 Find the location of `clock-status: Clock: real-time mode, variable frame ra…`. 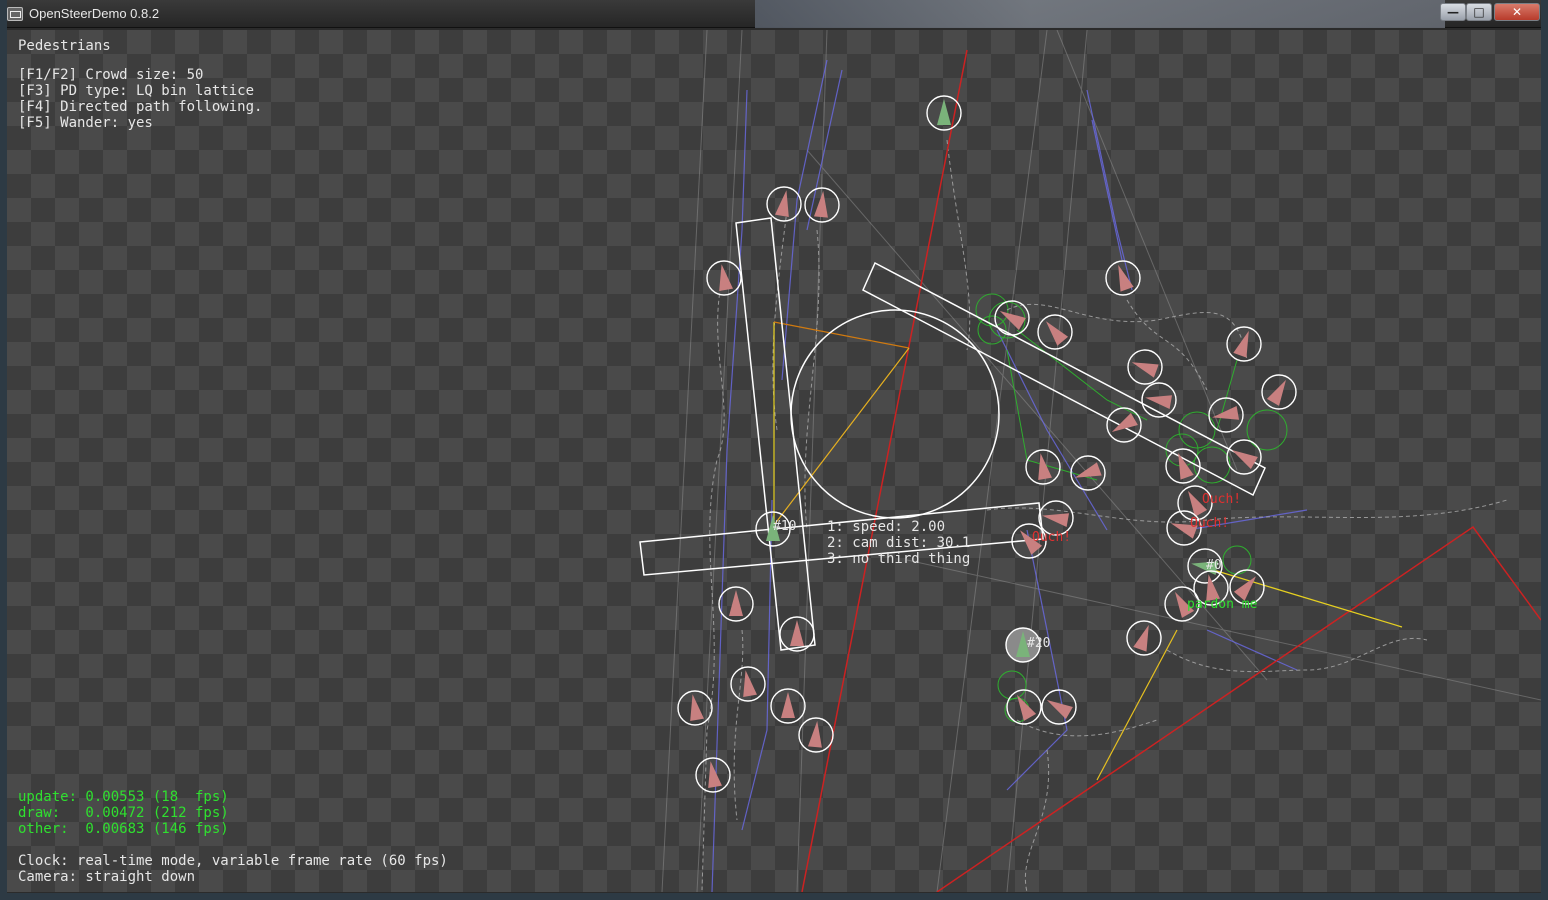

clock-status: Clock: real-time mode, variable frame ra… is located at coordinates (233, 861).